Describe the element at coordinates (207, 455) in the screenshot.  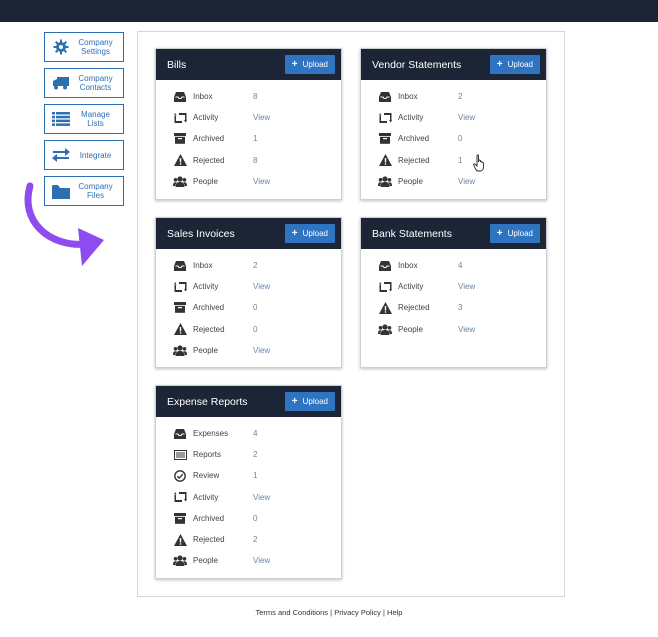
I see `row-label: Reports` at that location.